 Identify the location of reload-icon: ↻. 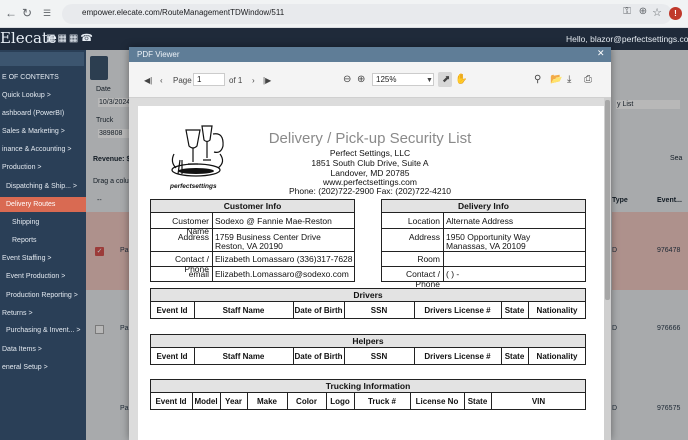
(27, 13).